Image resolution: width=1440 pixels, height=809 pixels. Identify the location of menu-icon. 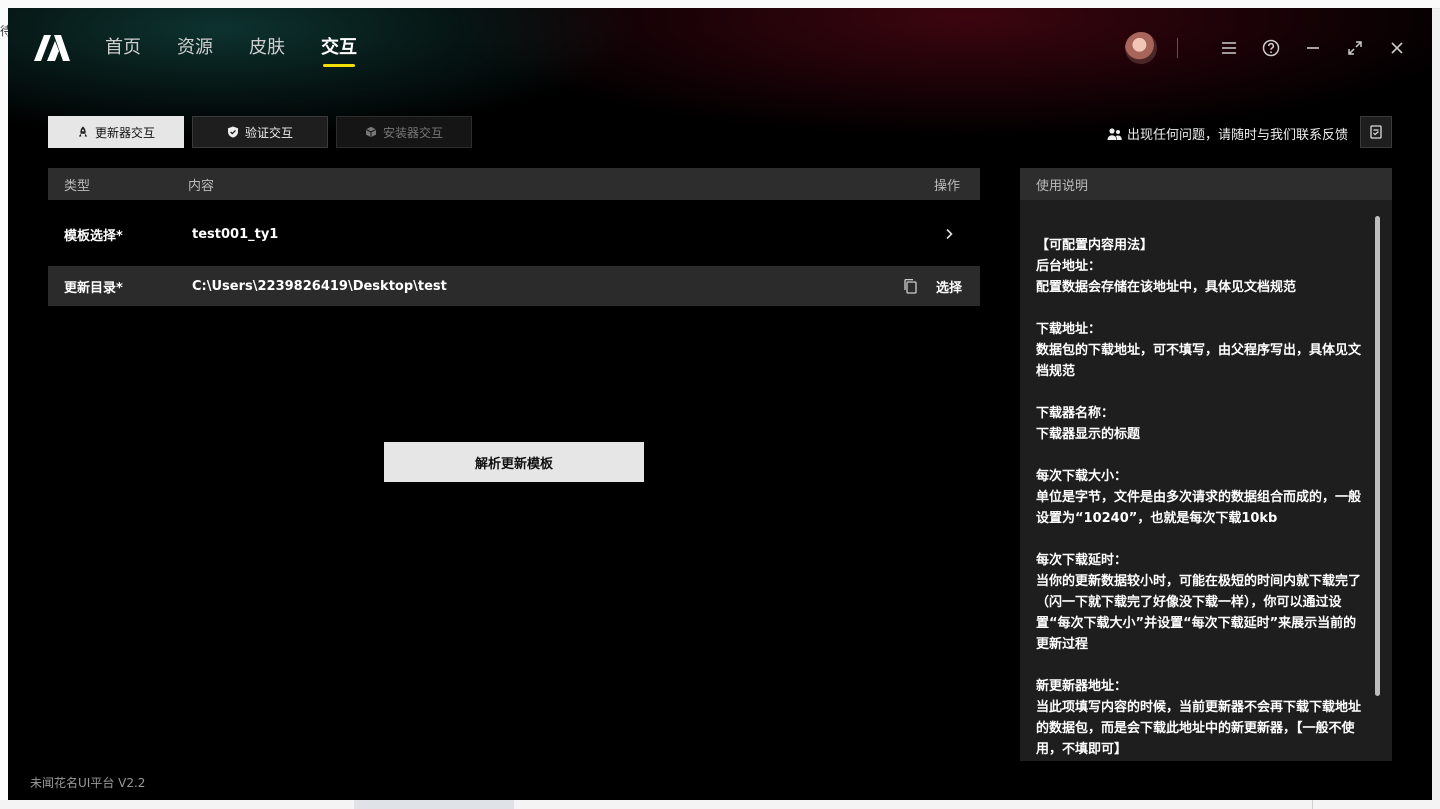
(1229, 48).